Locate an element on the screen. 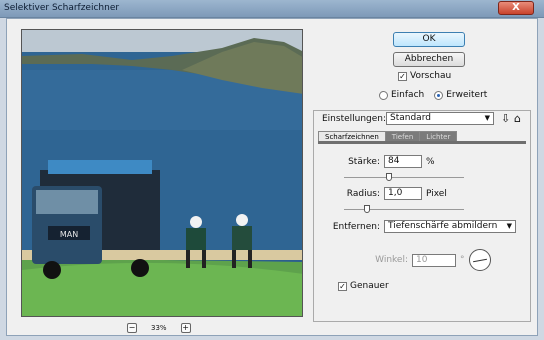 This screenshot has width=544, height=340. radius-unit: Pixel is located at coordinates (436, 193).